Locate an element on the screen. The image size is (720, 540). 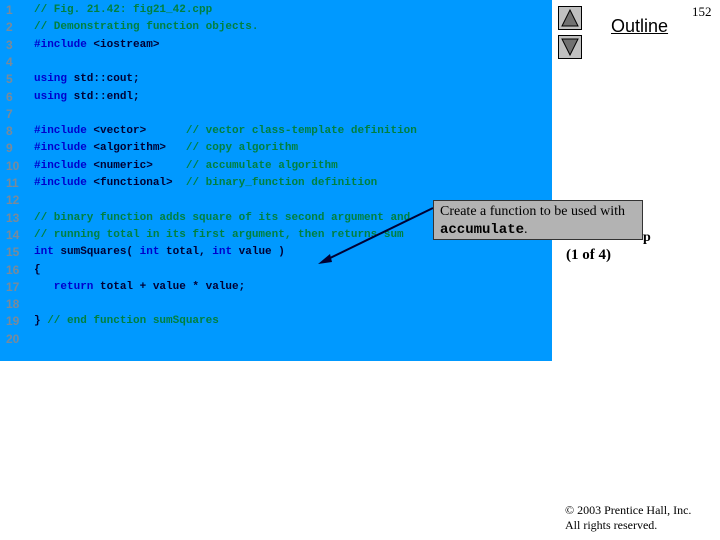
line-number: 15 is located at coordinates (13, 252).